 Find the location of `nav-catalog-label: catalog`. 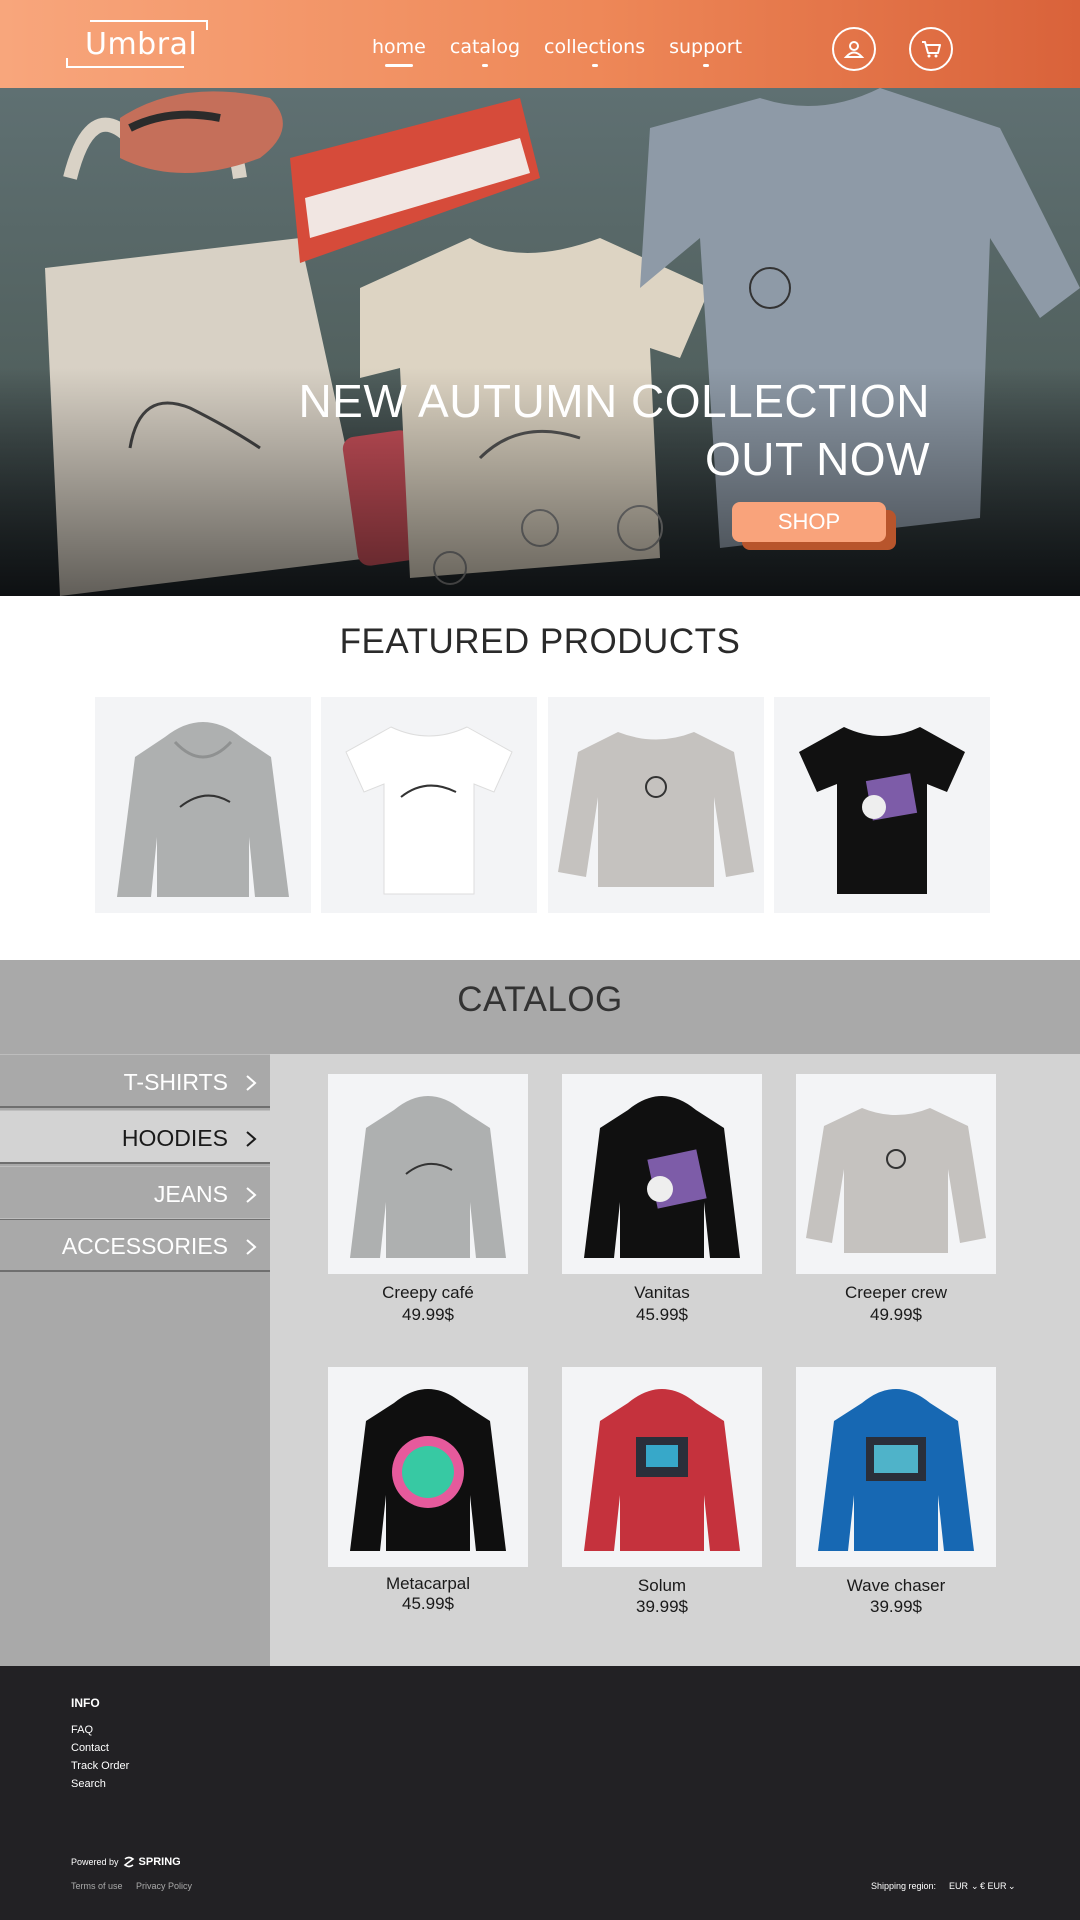

nav-catalog-label: catalog is located at coordinates (485, 47).